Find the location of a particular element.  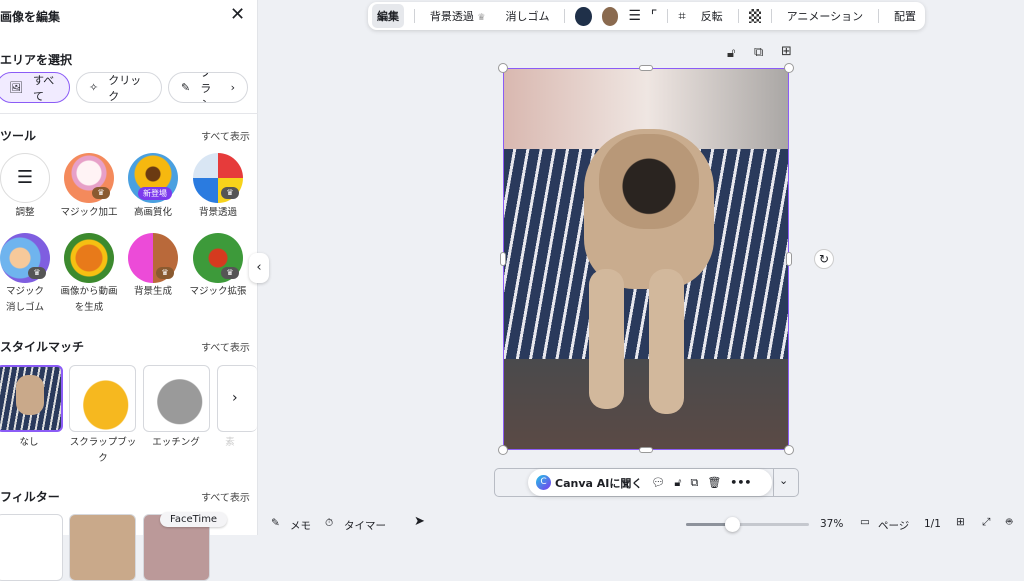

style-label: 素 is located at coordinates (230, 442).